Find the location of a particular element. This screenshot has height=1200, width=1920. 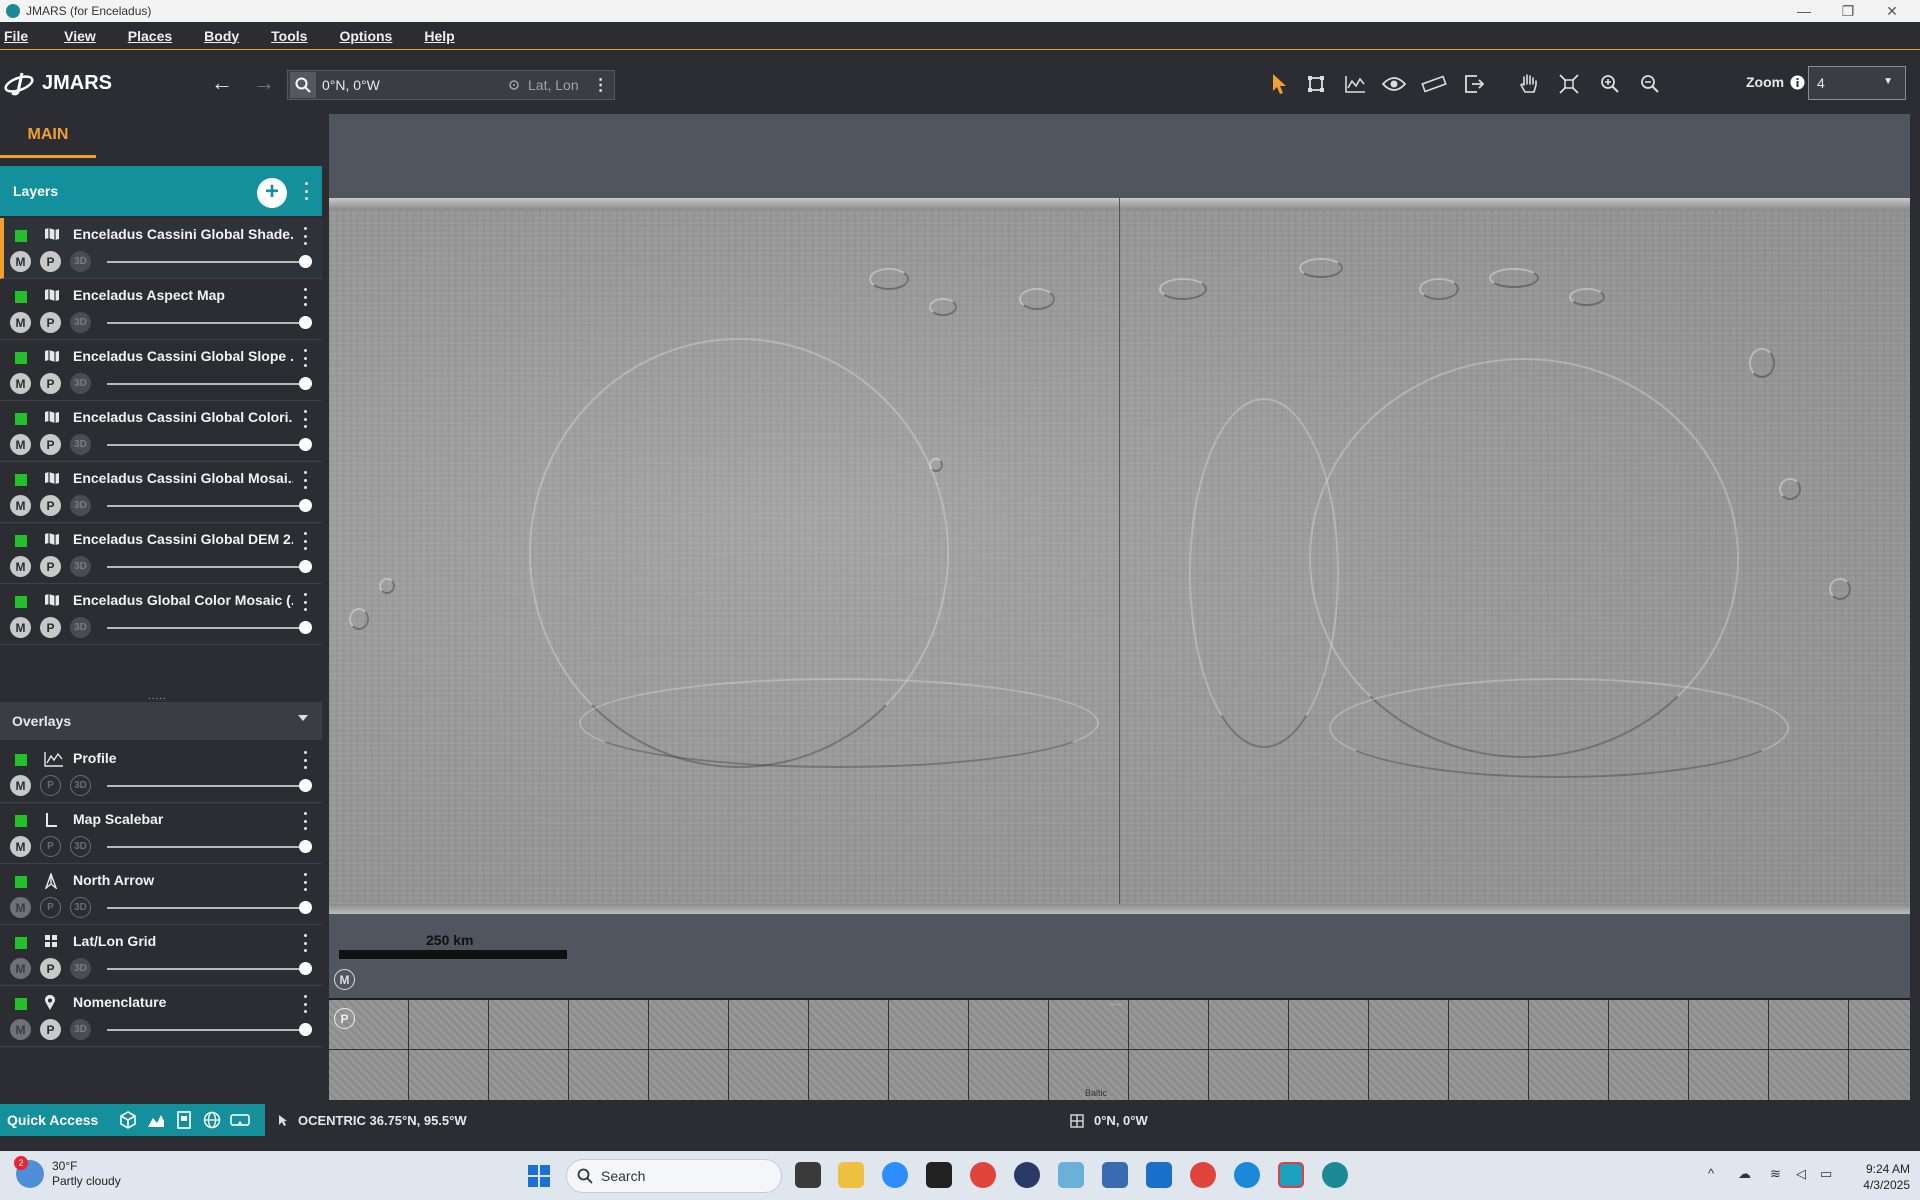

layer-name: Profile is located at coordinates (183, 758).